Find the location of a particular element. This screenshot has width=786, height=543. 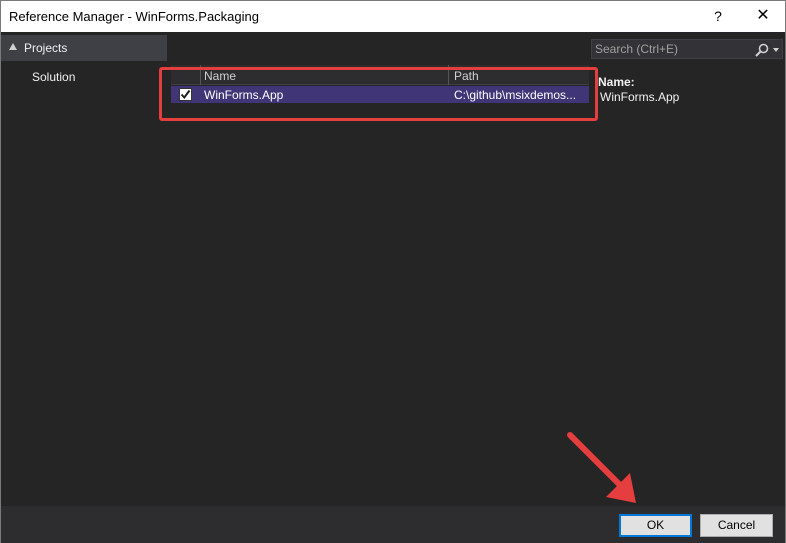

close-button: ✕ is located at coordinates (763, 16).